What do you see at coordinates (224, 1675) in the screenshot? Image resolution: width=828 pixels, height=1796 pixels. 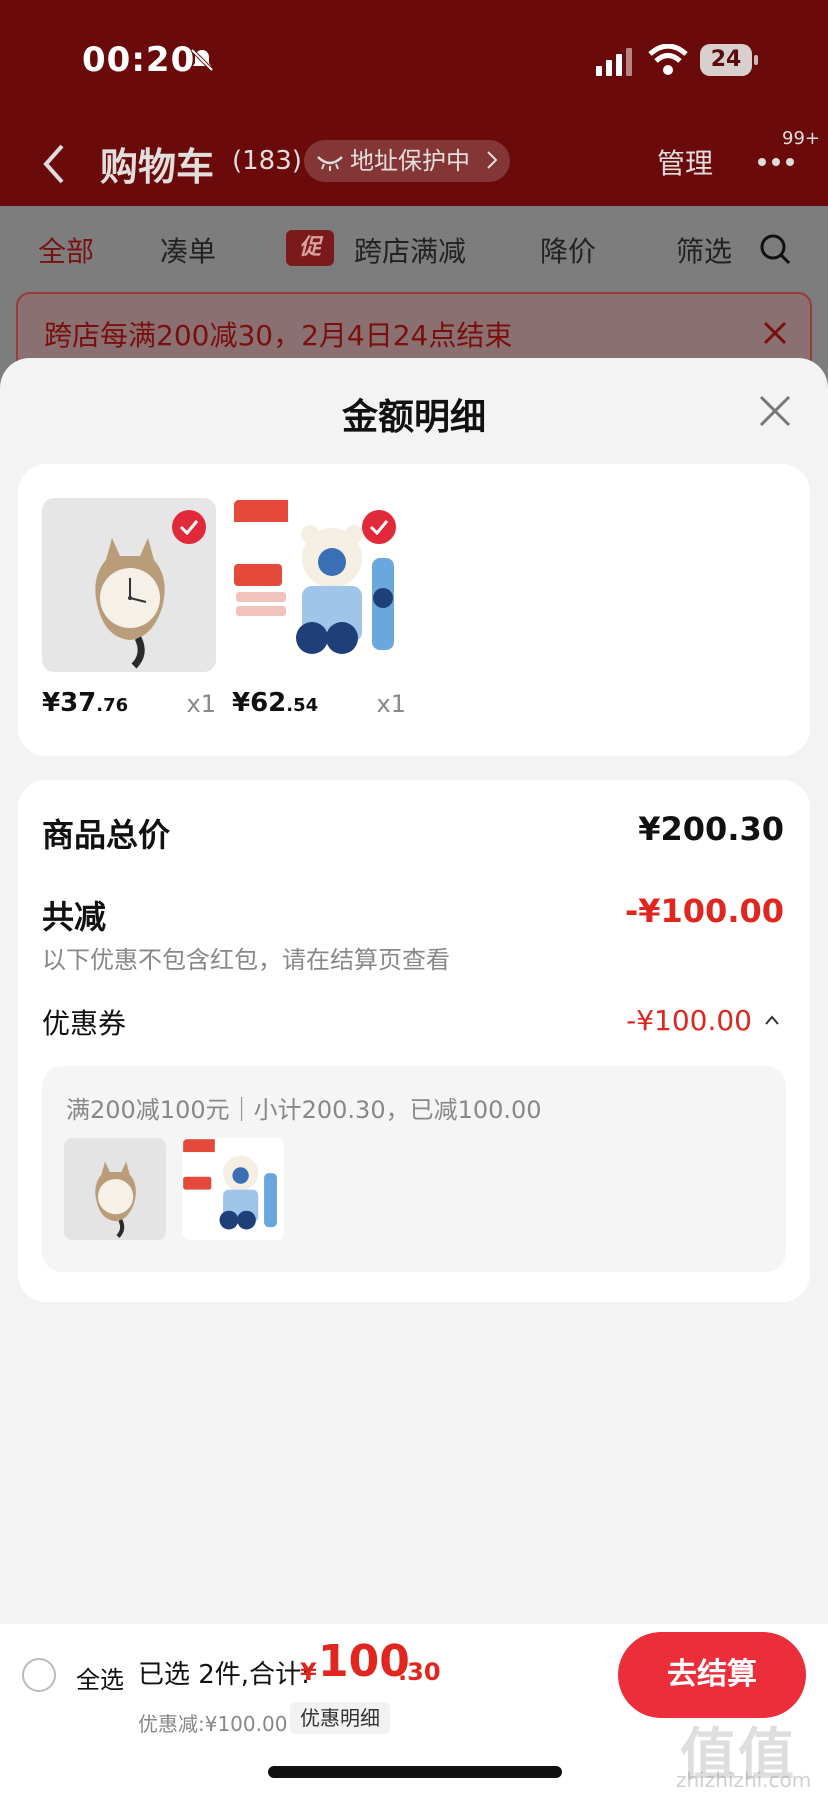 I see `selected-count-text: 已选 2件,合计:` at bounding box center [224, 1675].